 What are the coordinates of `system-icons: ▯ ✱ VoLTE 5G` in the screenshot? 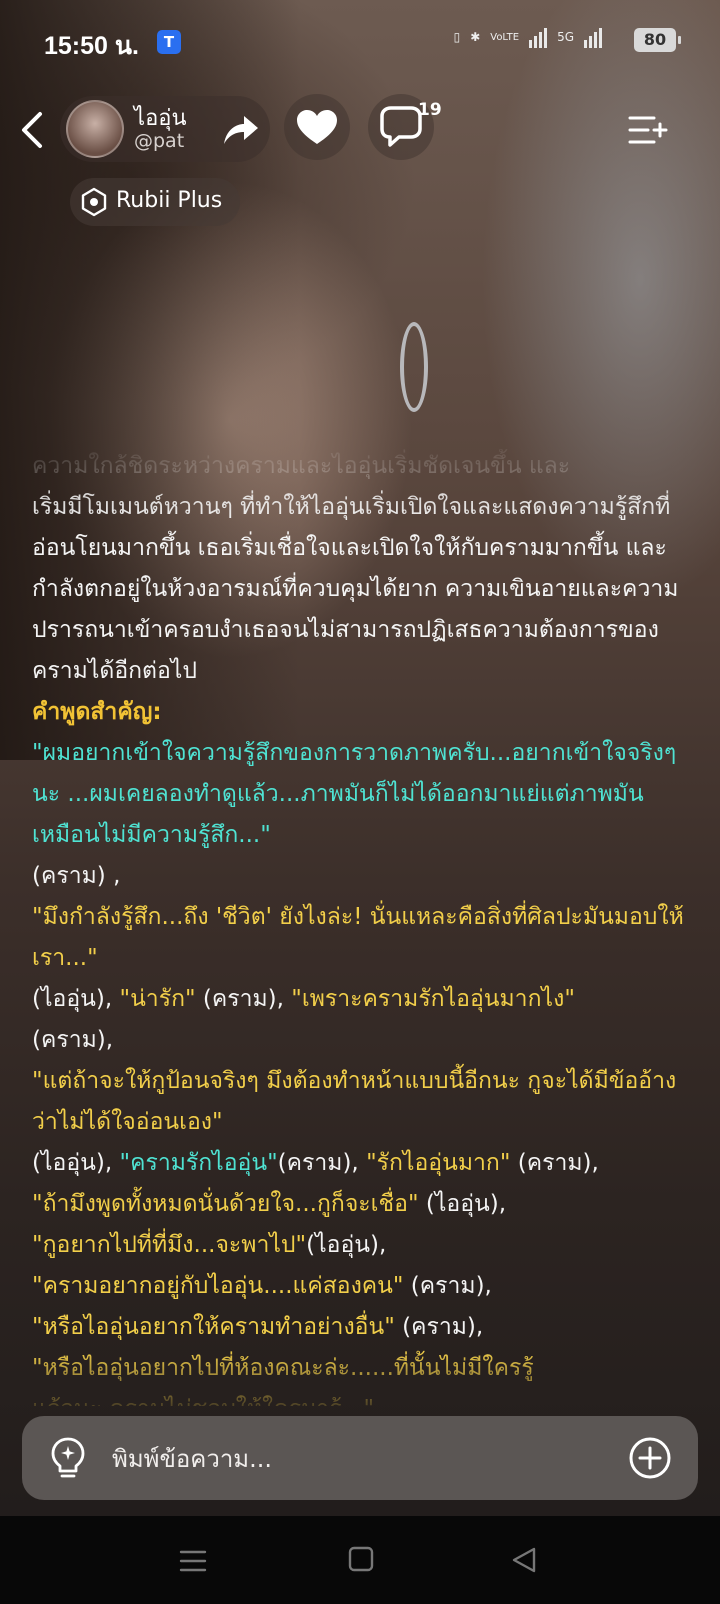 It's located at (559, 37).